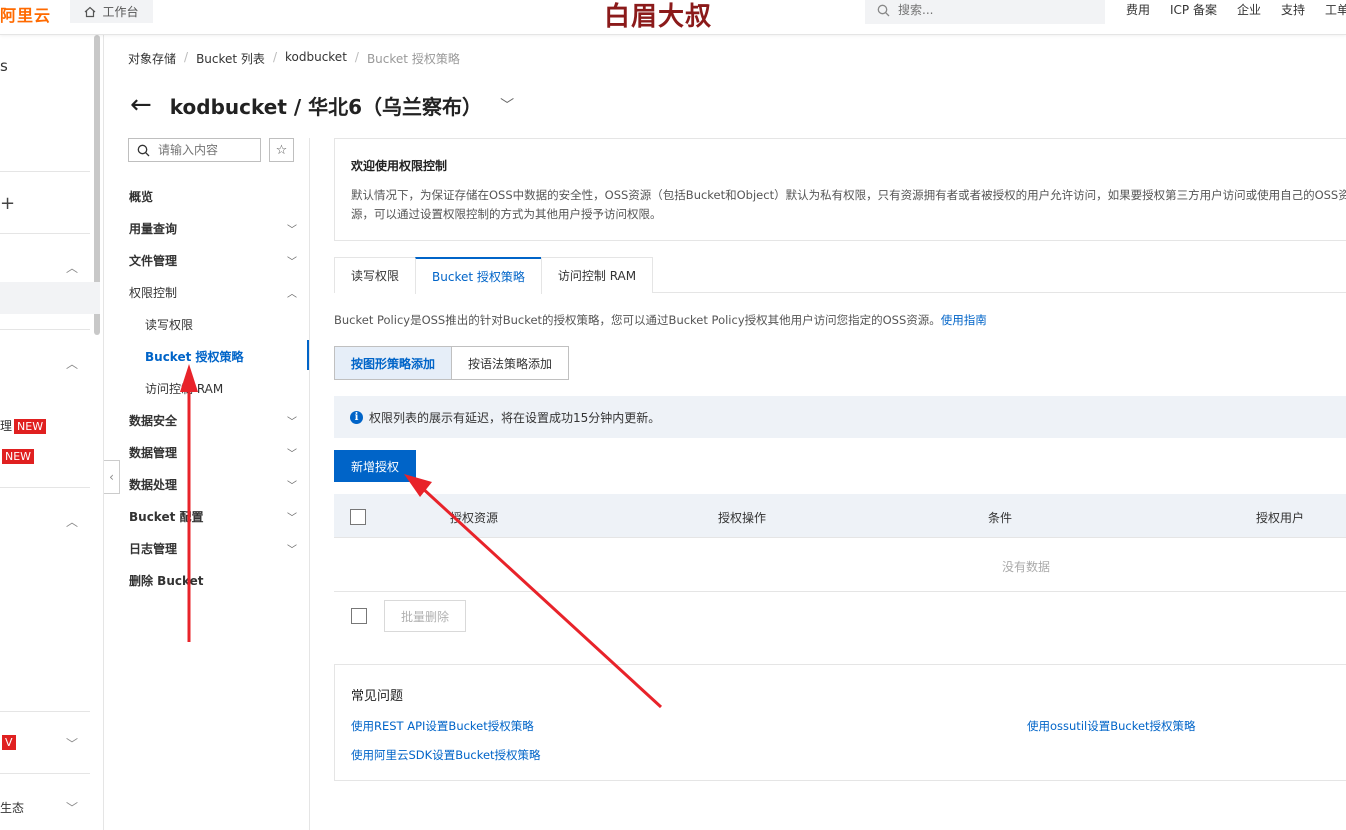  Describe the element at coordinates (90, 11) in the screenshot. I see `home-icon` at that location.